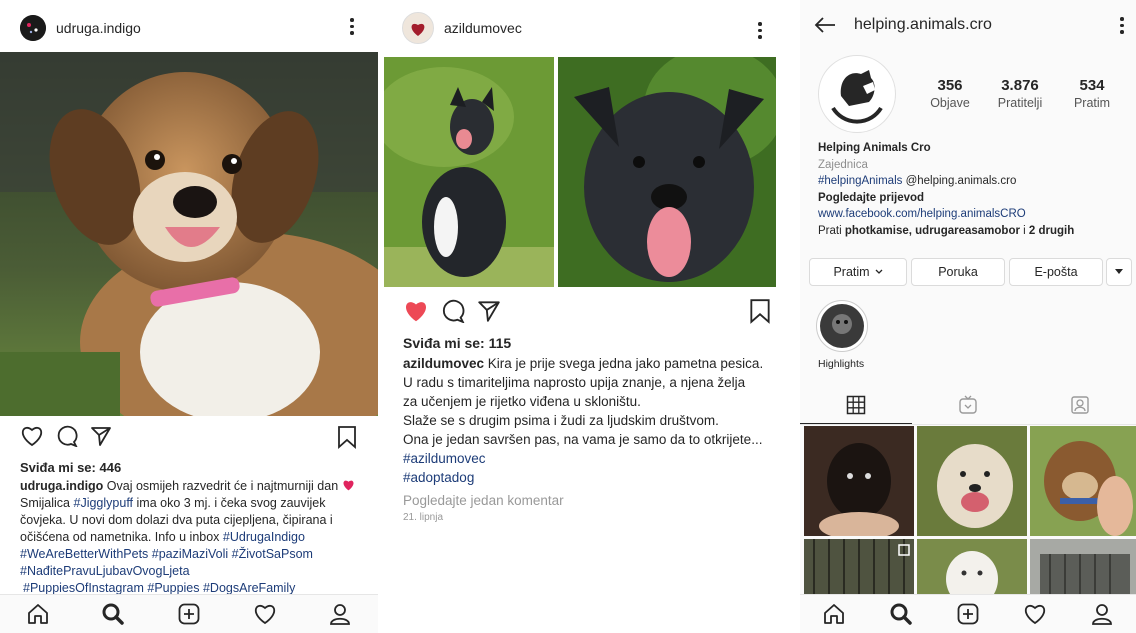  Describe the element at coordinates (1024, 230) in the screenshot. I see `followed-by-mid: i` at that location.